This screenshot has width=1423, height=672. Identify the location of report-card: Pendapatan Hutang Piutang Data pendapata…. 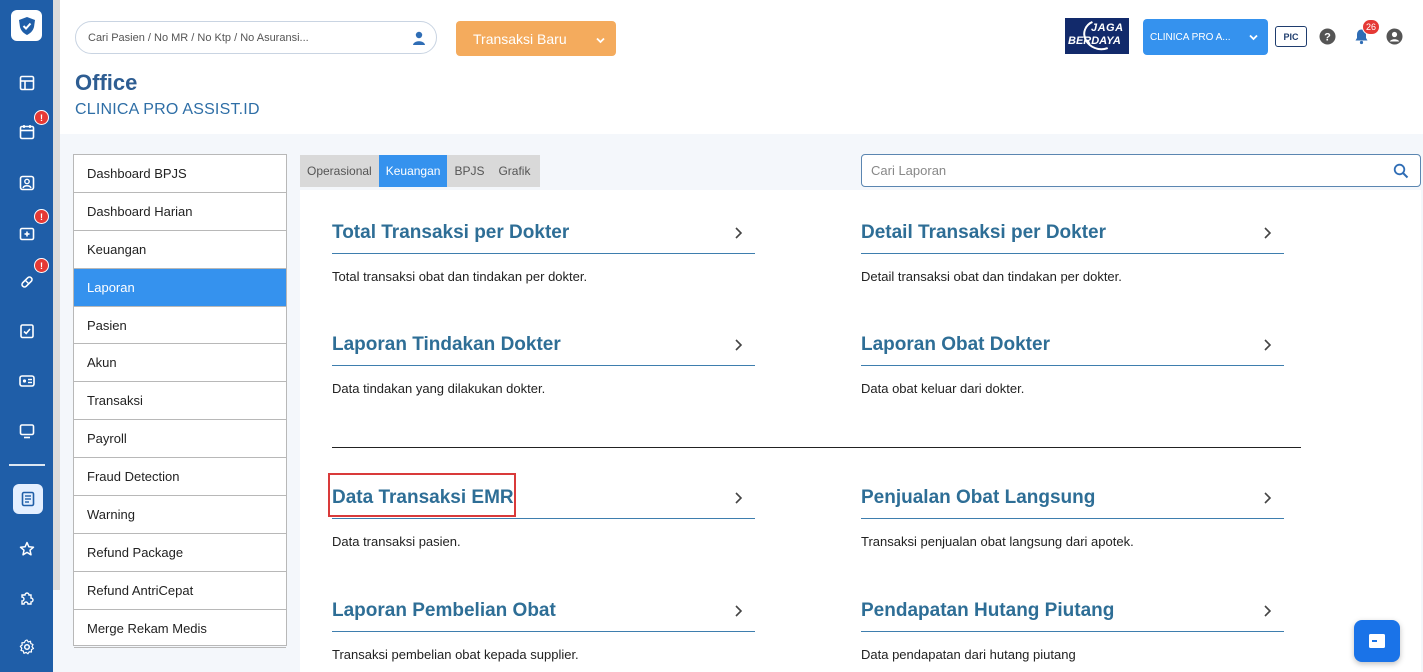
(1072, 630).